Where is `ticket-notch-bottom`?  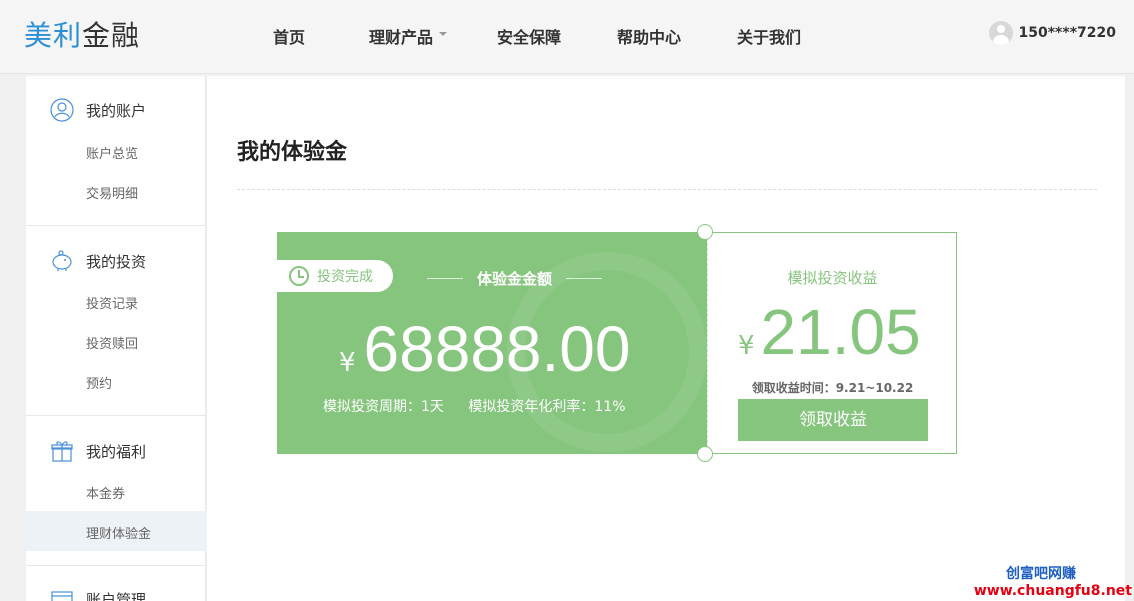 ticket-notch-bottom is located at coordinates (705, 454).